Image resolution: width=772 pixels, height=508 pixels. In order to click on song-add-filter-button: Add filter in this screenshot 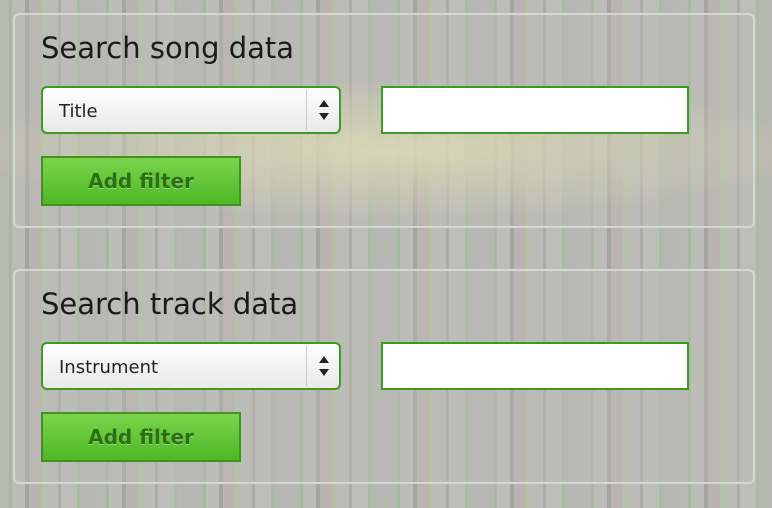, I will do `click(141, 181)`.